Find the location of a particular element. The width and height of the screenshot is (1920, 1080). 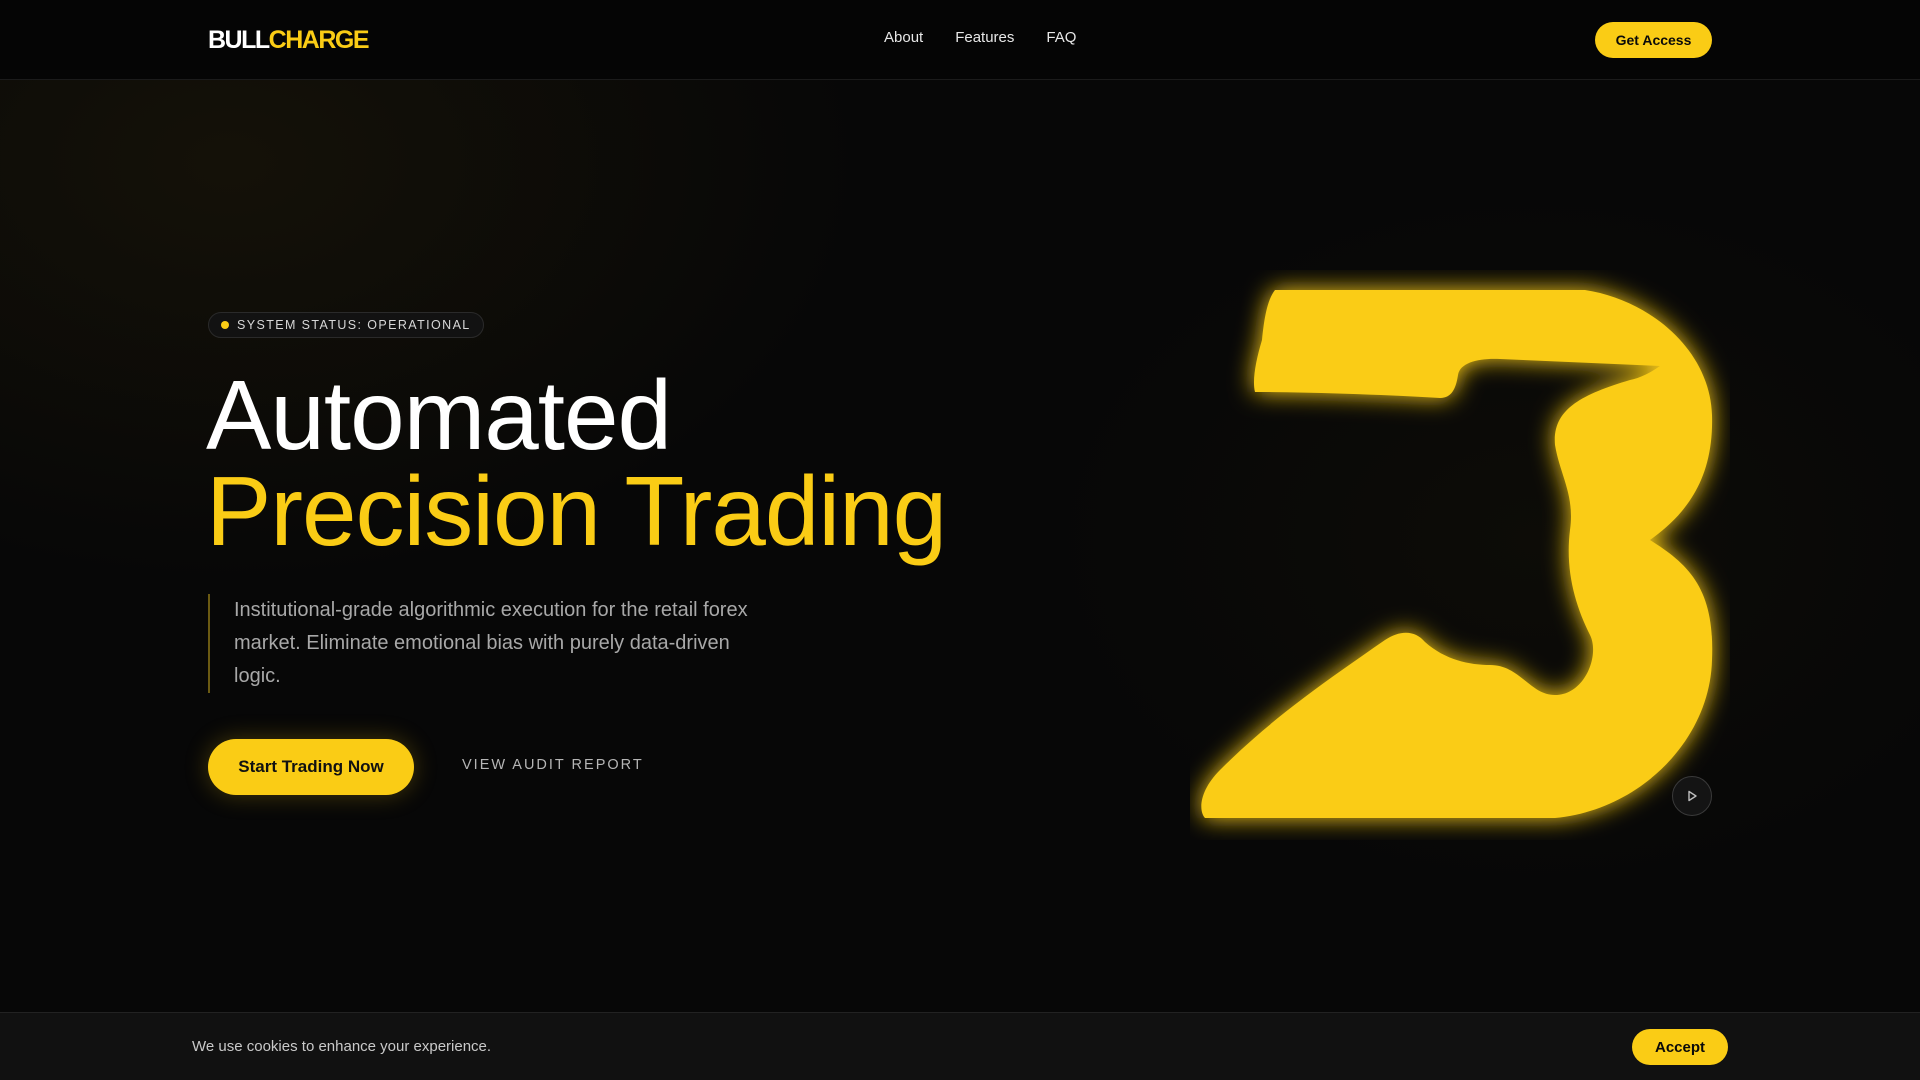

hero-title-line2: Precision Trading is located at coordinates (576, 511).